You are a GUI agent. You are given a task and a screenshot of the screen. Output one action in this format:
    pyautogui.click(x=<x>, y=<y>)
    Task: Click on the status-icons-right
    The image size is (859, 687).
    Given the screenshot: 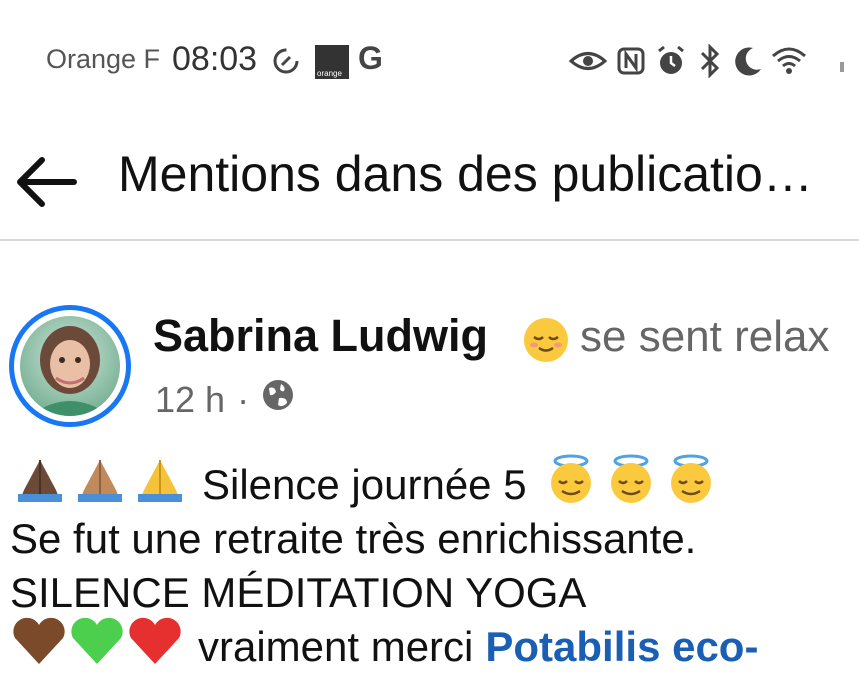 What is the action you would take?
    pyautogui.click(x=713, y=62)
    